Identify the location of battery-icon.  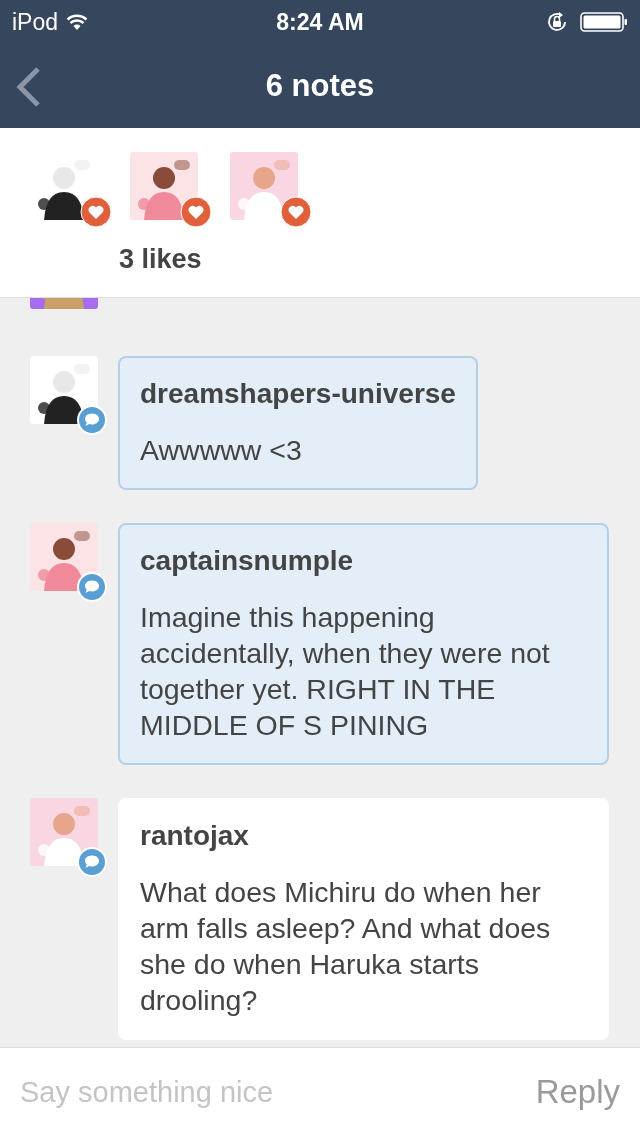
(604, 22).